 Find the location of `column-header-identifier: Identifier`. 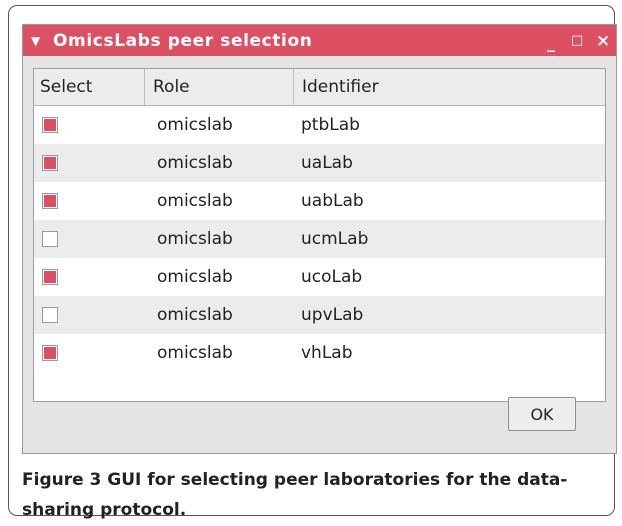

column-header-identifier: Identifier is located at coordinates (449, 87).